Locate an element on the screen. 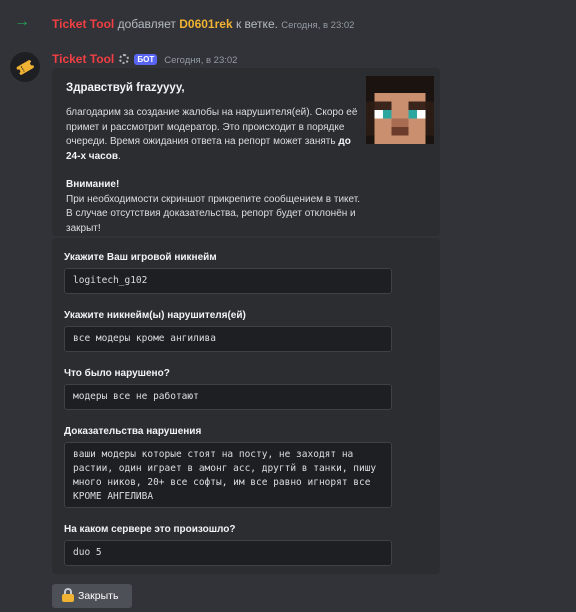 The image size is (576, 612). system-text-mid: добавляет is located at coordinates (147, 24).